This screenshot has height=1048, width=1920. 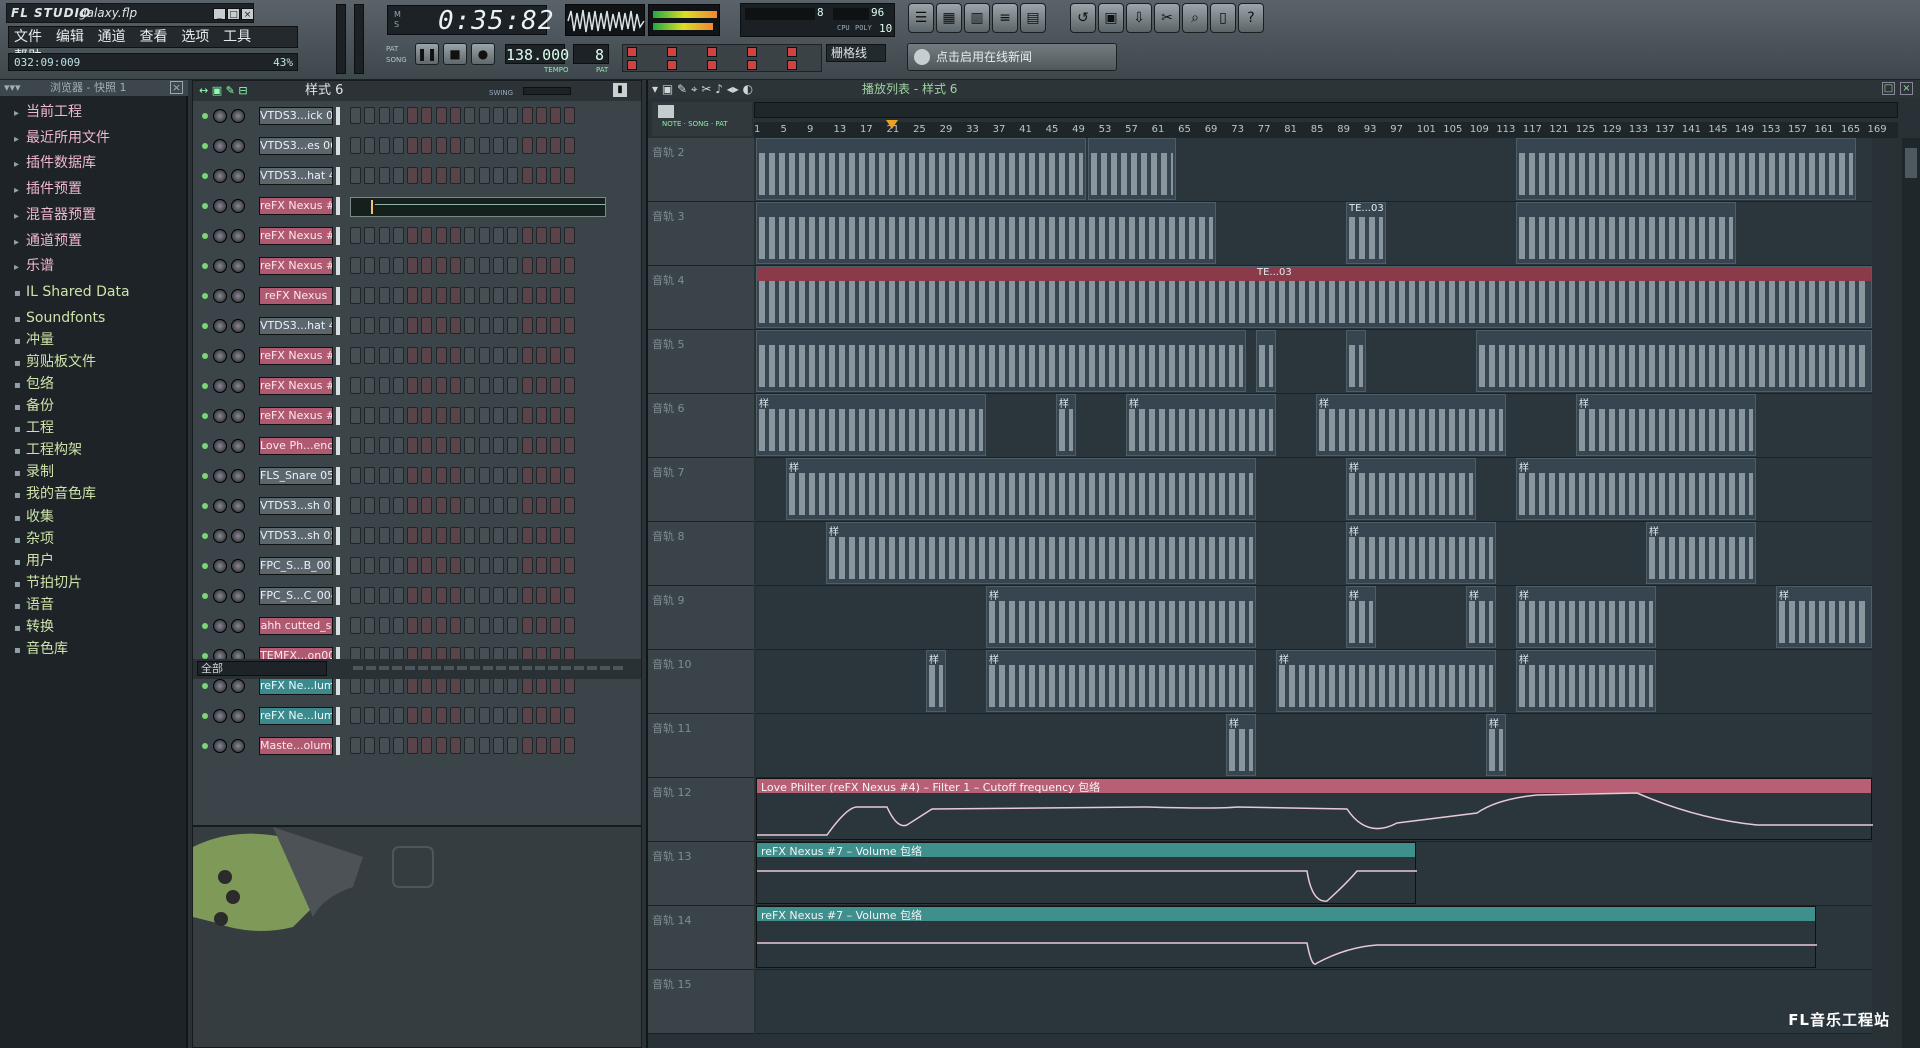 I want to click on loop-record-toggle, so click(x=792, y=65).